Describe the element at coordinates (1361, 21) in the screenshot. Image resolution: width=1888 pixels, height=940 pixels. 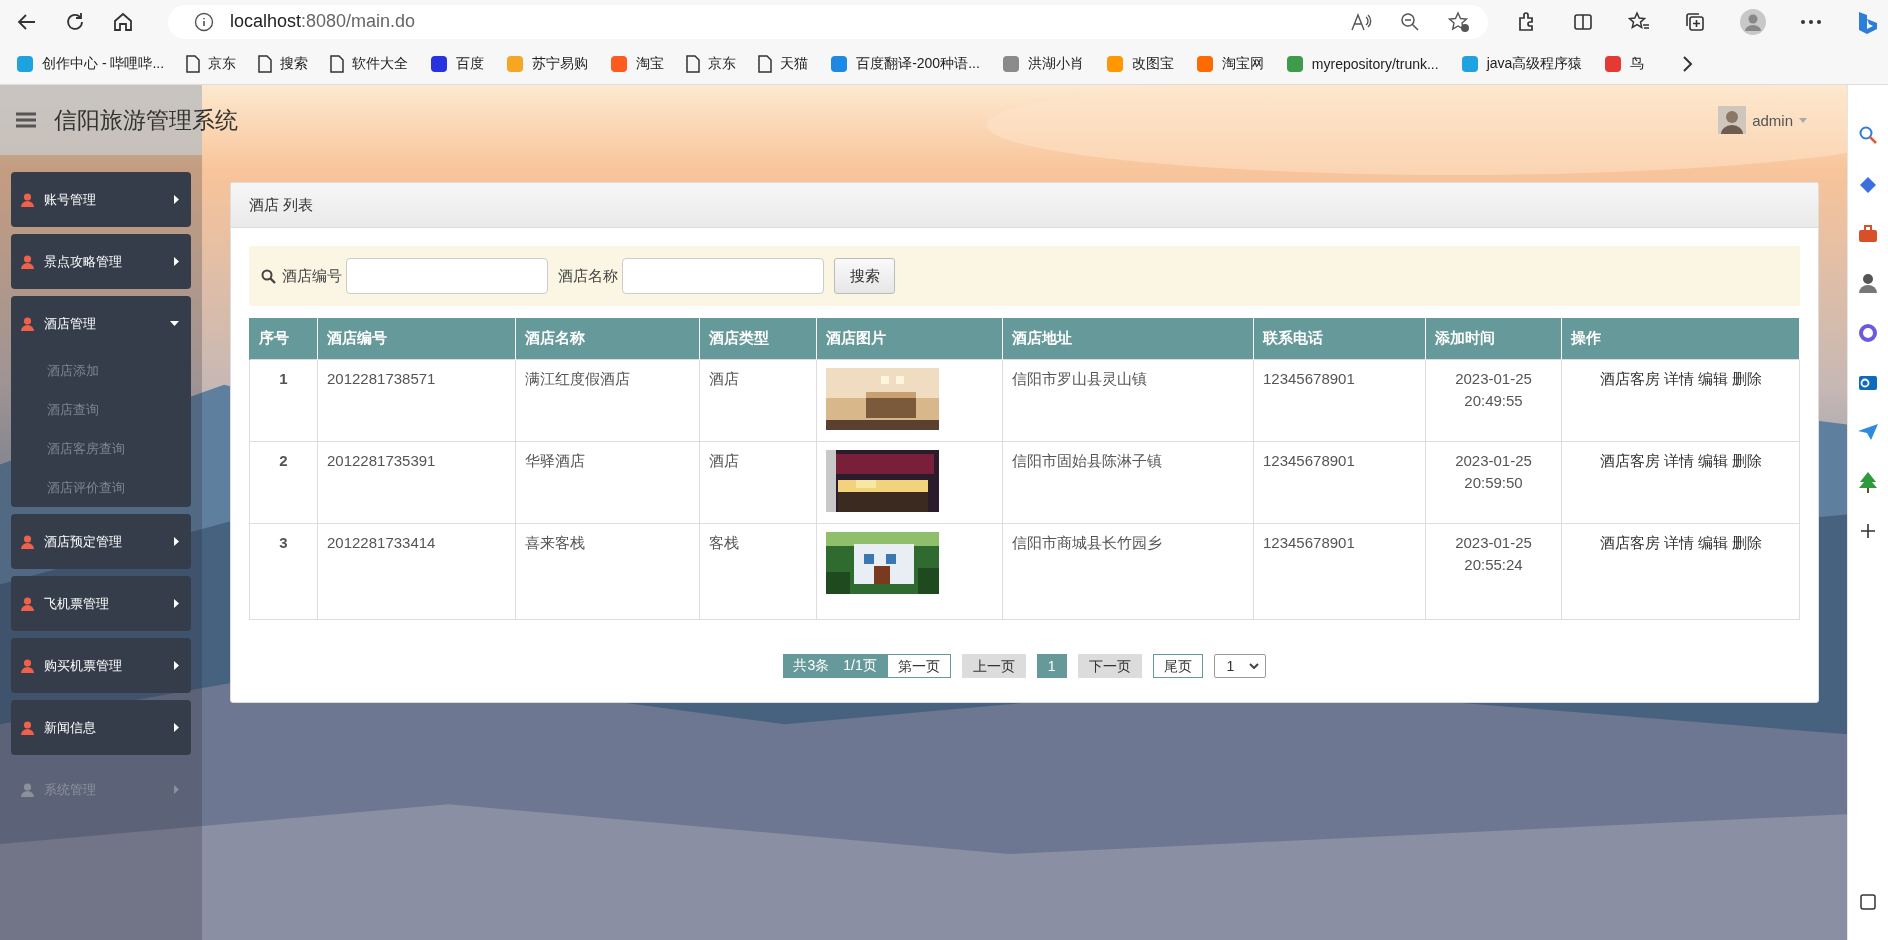
I see `read-aloud-icon` at that location.